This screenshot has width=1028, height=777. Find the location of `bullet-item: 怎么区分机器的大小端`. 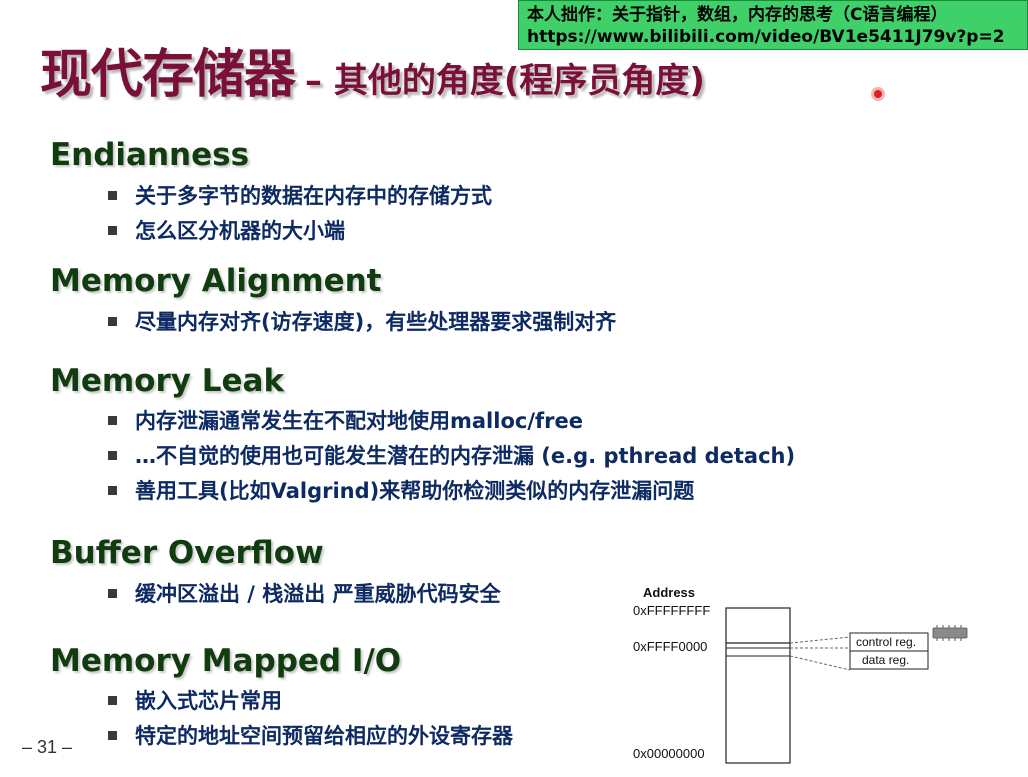

bullet-item: 怎么区分机器的大小端 is located at coordinates (300, 231).